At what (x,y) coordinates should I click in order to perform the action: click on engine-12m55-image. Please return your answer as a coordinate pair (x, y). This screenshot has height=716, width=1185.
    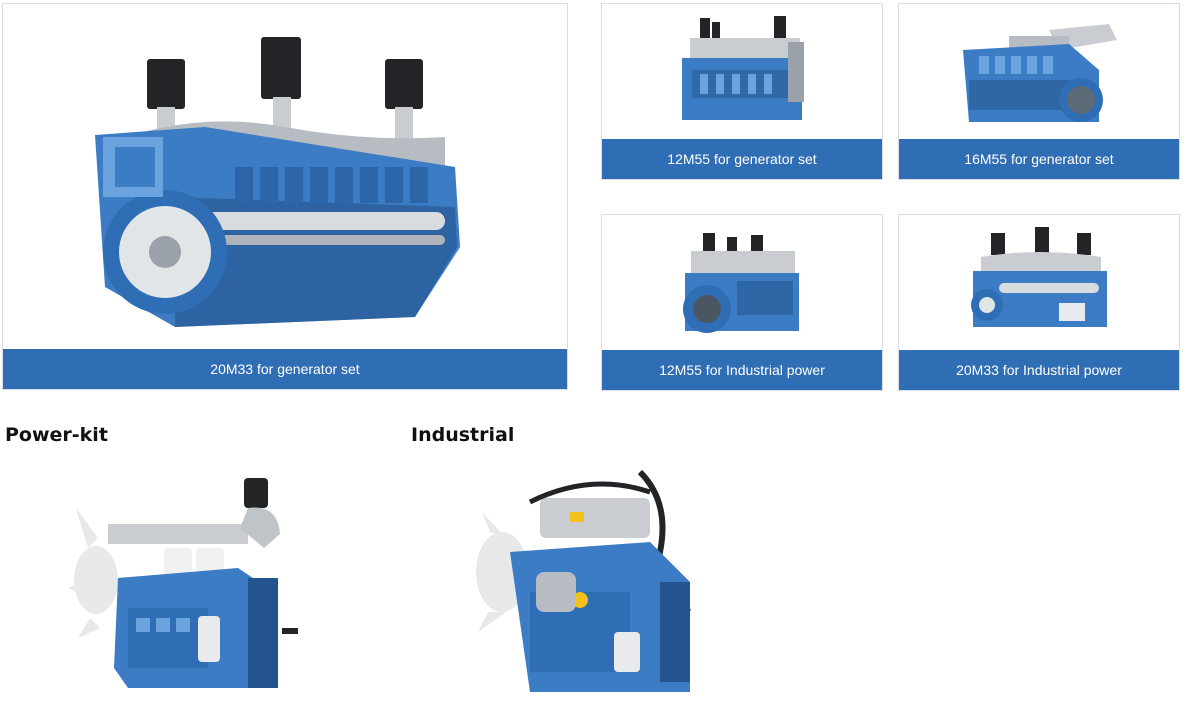
    Looking at the image, I should click on (742, 72).